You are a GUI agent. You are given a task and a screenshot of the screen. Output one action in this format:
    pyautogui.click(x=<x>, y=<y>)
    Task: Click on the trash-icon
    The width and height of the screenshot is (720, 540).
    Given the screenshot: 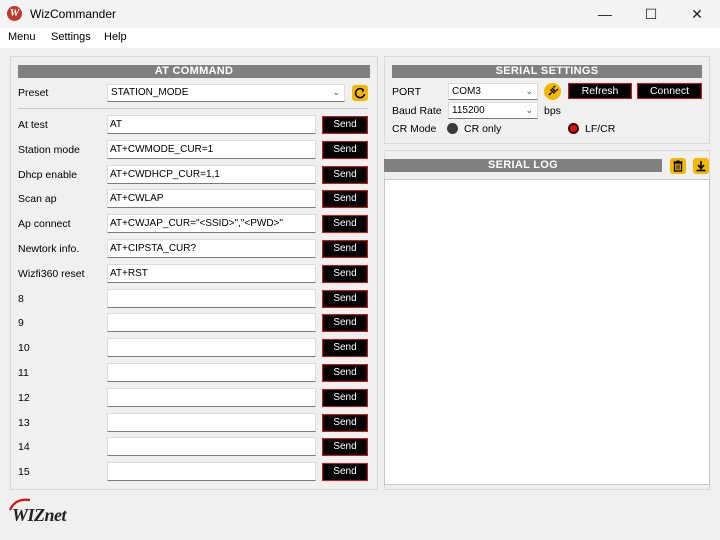 What is the action you would take?
    pyautogui.click(x=678, y=166)
    